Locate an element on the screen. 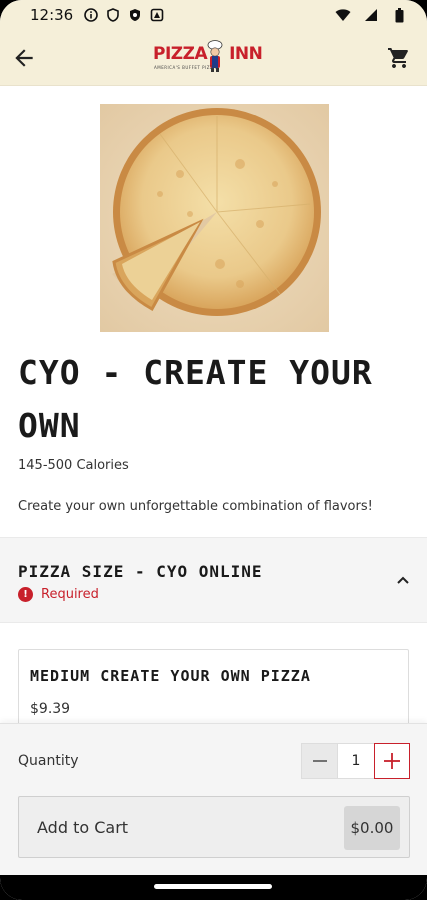 The image size is (427, 900). notification-icon is located at coordinates (157, 15).